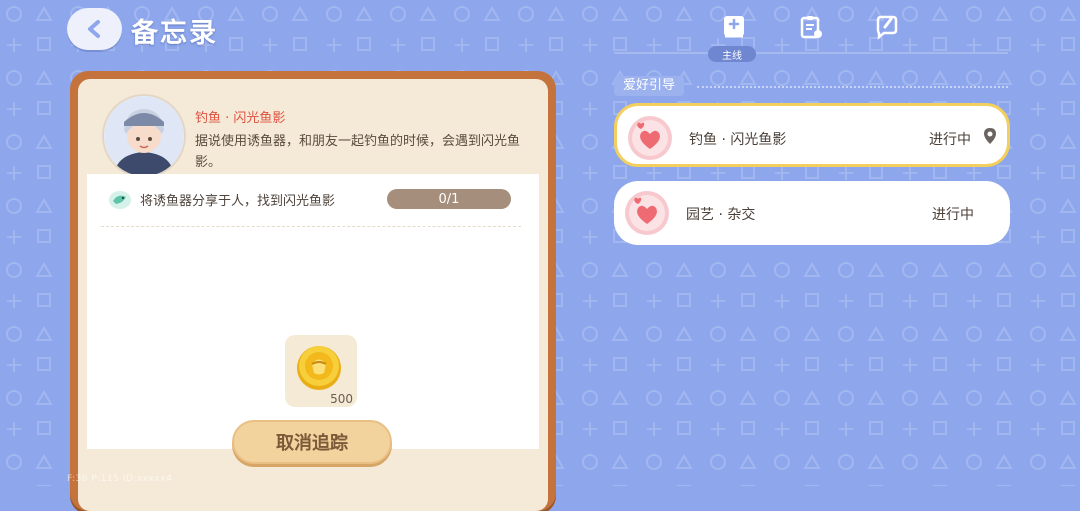 The height and width of the screenshot is (511, 1080). I want to click on tab-label-main: 主线, so click(732, 54).